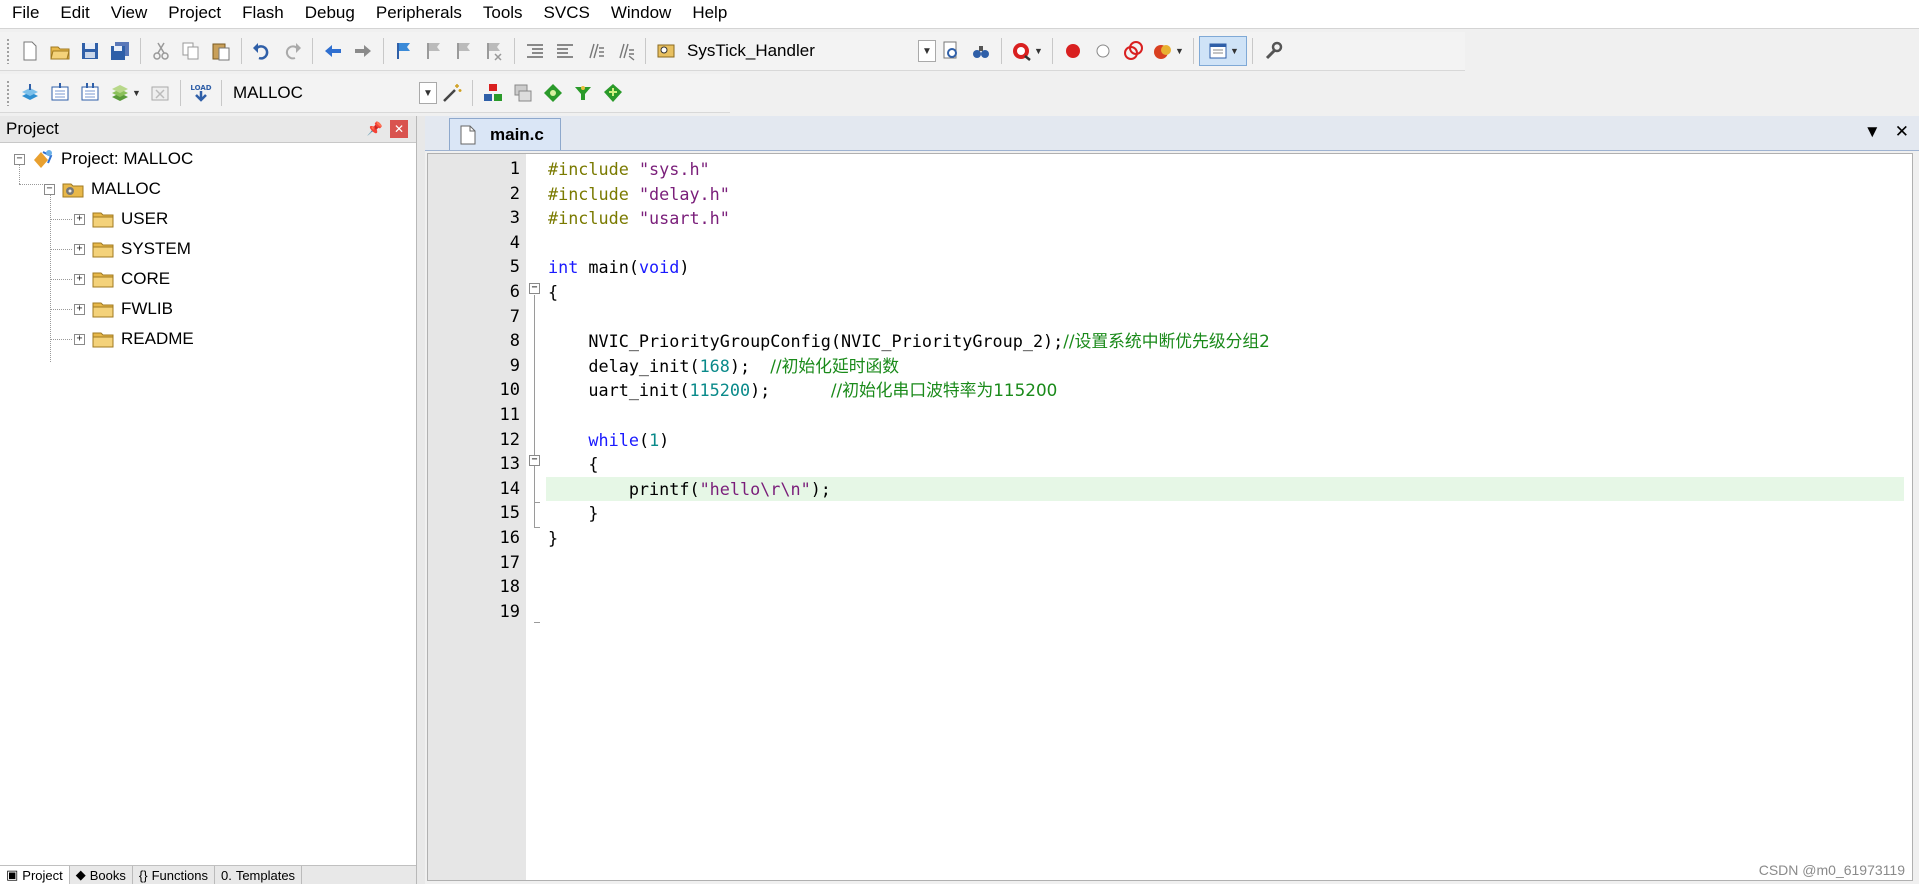 This screenshot has height=884, width=1919. Describe the element at coordinates (808, 51) in the screenshot. I see `function-combo: SysTick_Handler ▼` at that location.